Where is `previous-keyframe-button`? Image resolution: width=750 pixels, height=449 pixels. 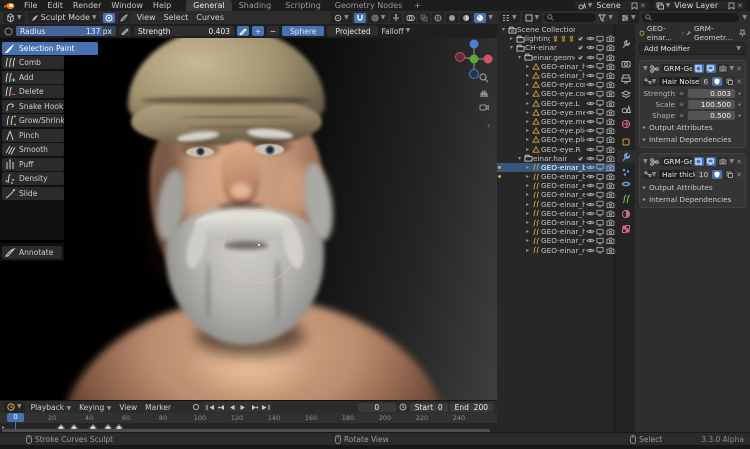 previous-keyframe-button is located at coordinates (221, 407).